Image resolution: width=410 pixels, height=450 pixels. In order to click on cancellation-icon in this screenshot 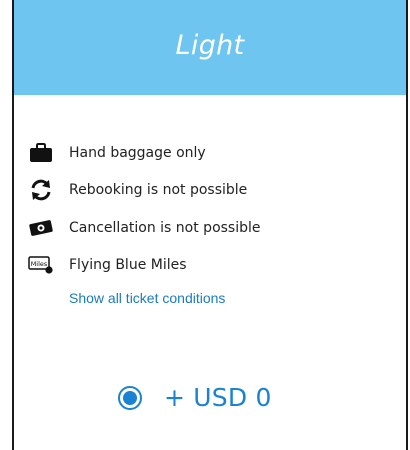, I will do `click(41, 228)`.